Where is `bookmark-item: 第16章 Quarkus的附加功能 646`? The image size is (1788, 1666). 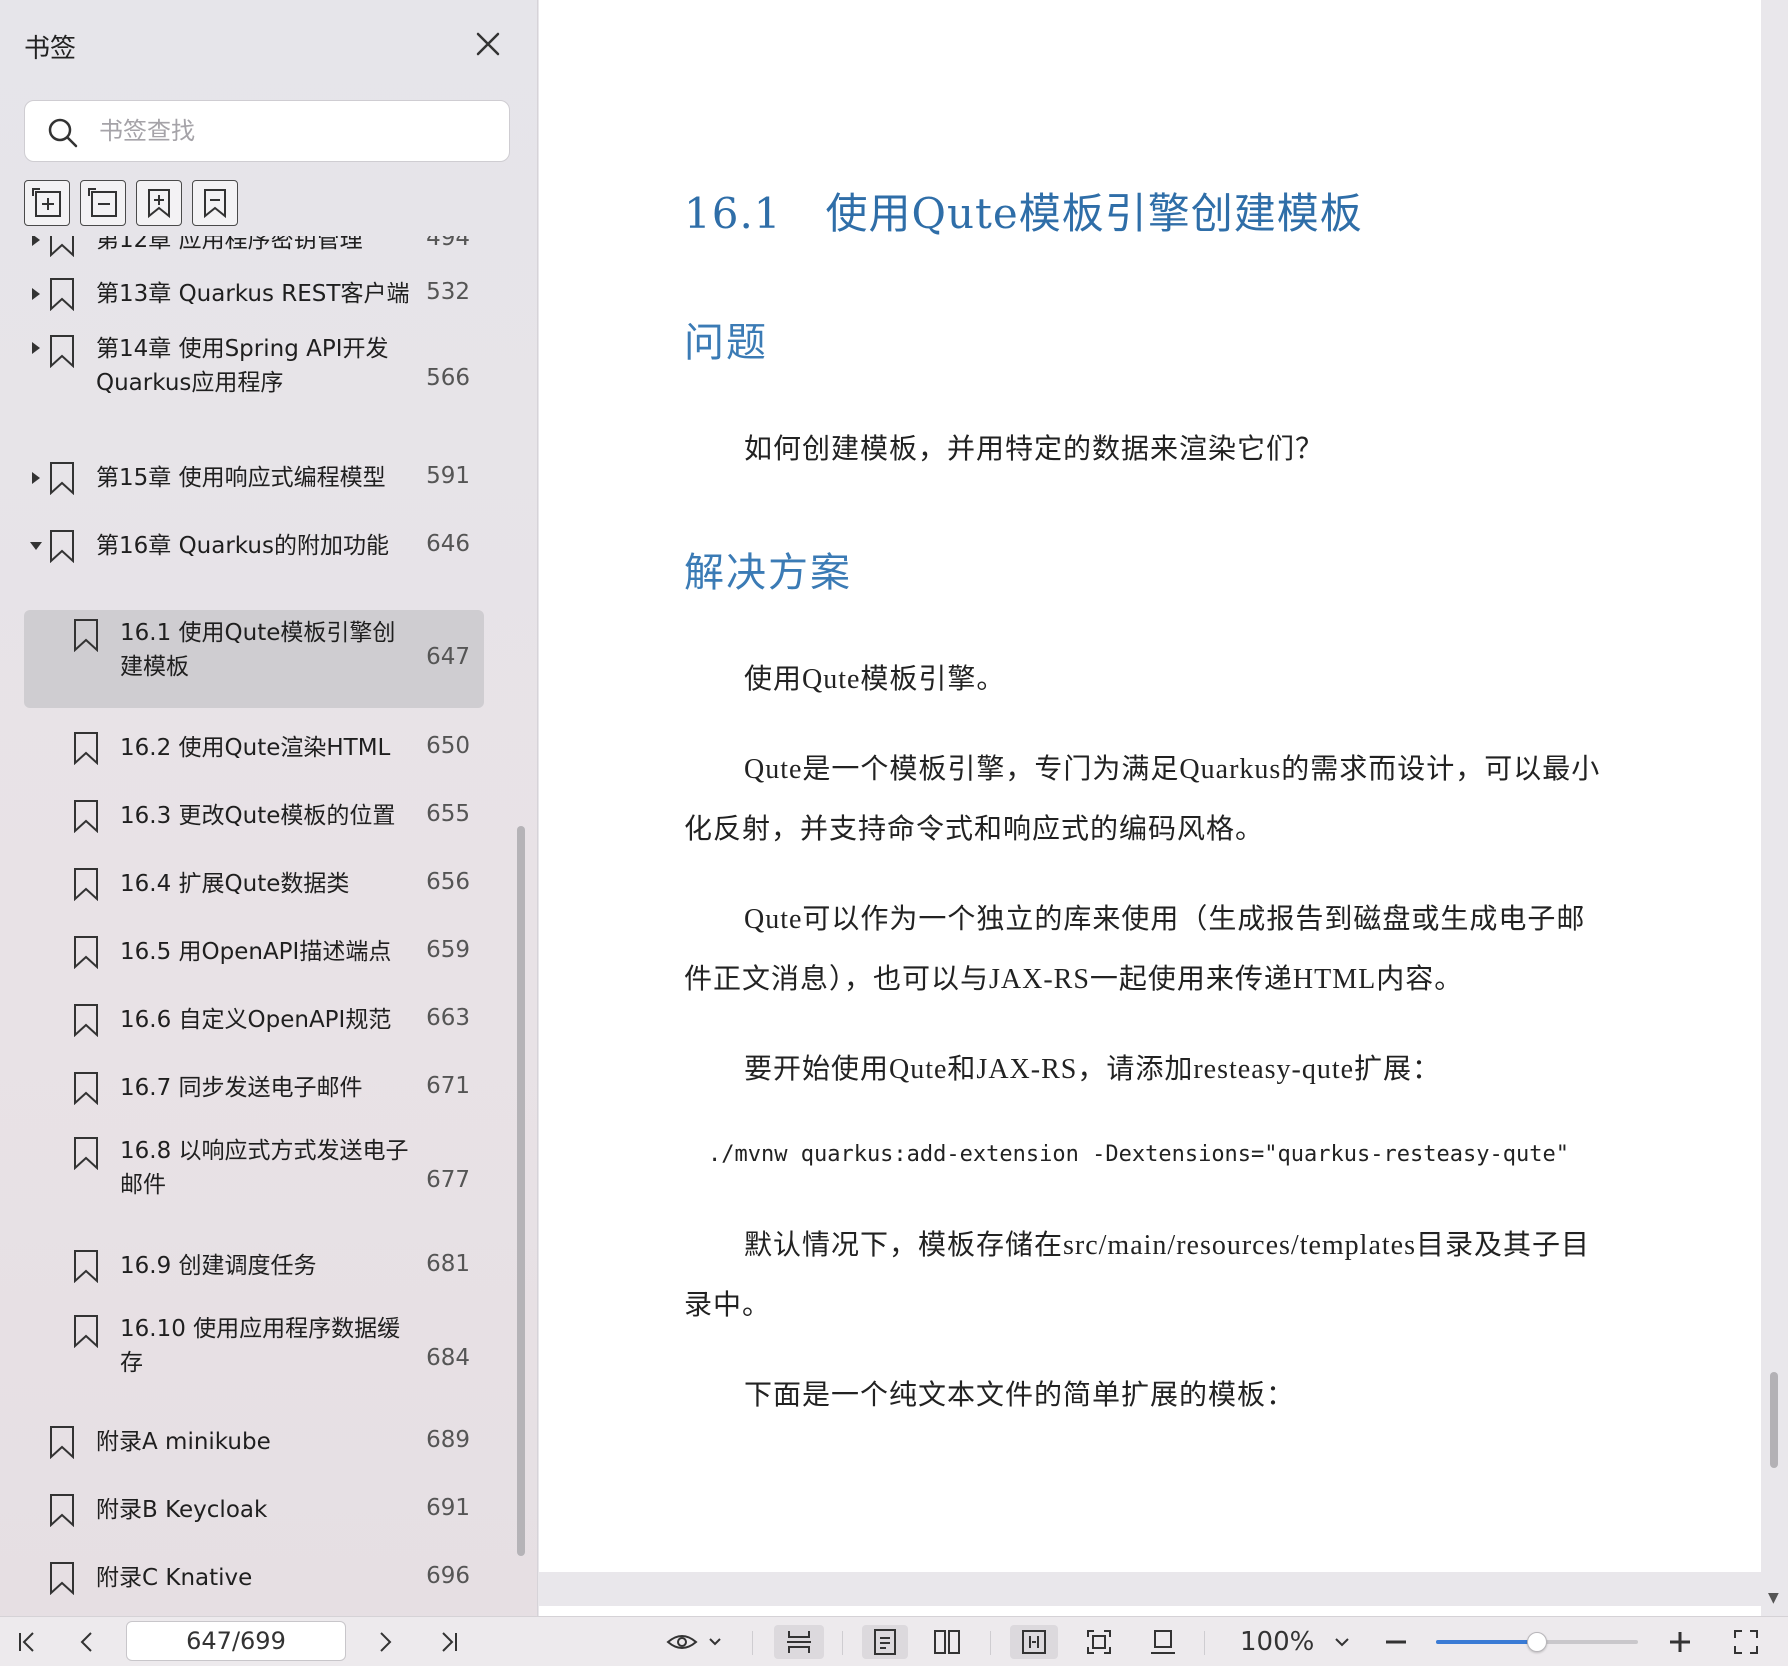
bookmark-item: 第16章 Quarkus的附加功能 646 is located at coordinates (254, 546).